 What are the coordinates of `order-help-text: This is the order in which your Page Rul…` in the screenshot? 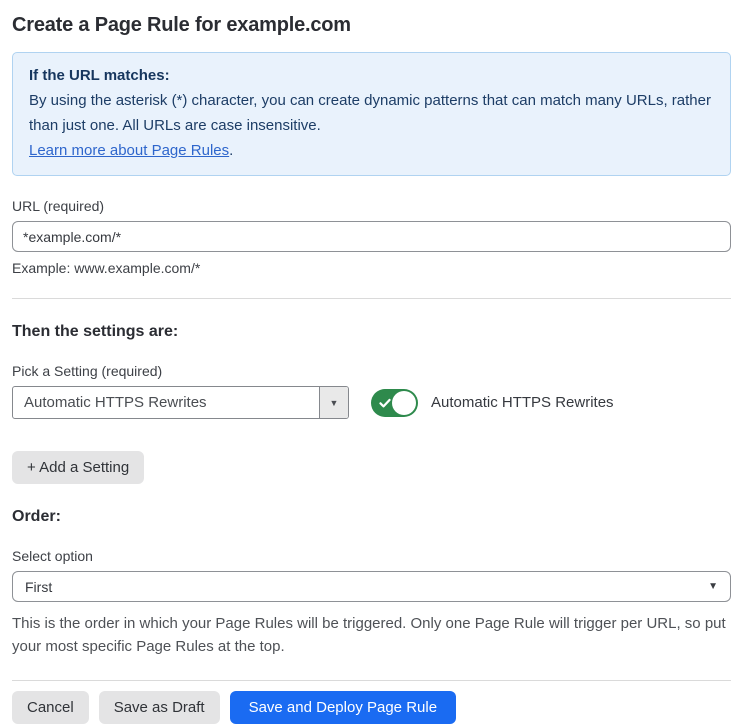 It's located at (369, 635).